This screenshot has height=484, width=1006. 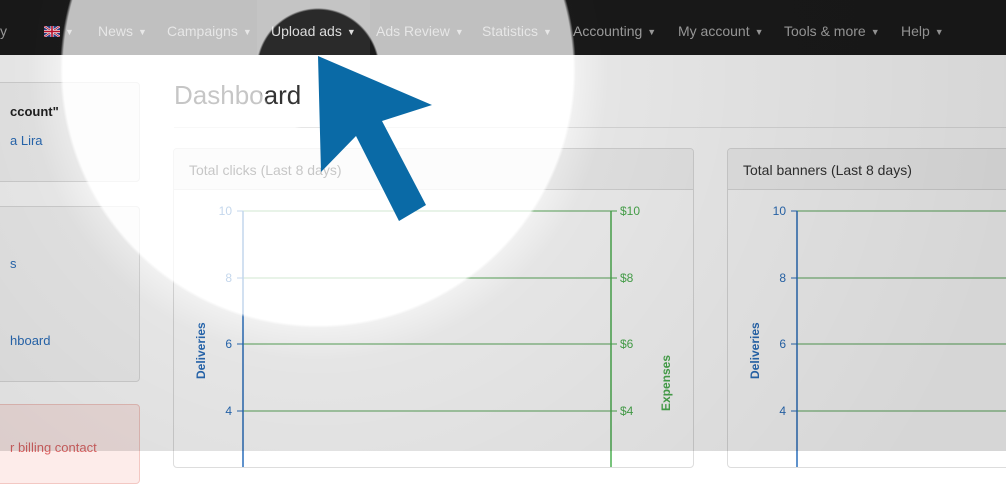 I want to click on nav-news: News ▼, so click(x=122, y=27).